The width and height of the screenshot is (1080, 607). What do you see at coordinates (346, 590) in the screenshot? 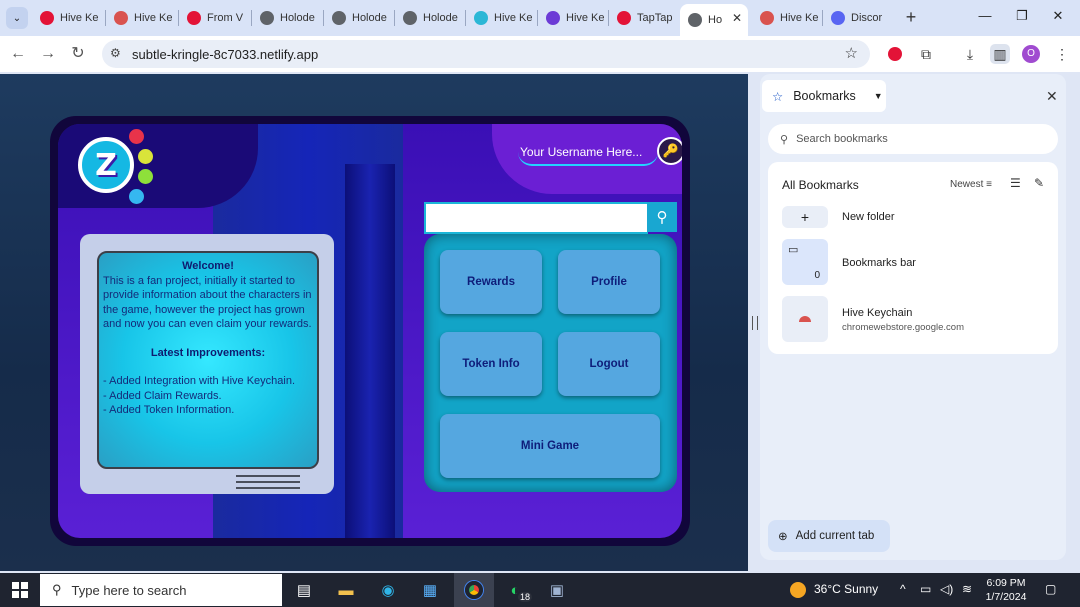
I see `file-explorer-icon: ▬` at bounding box center [346, 590].